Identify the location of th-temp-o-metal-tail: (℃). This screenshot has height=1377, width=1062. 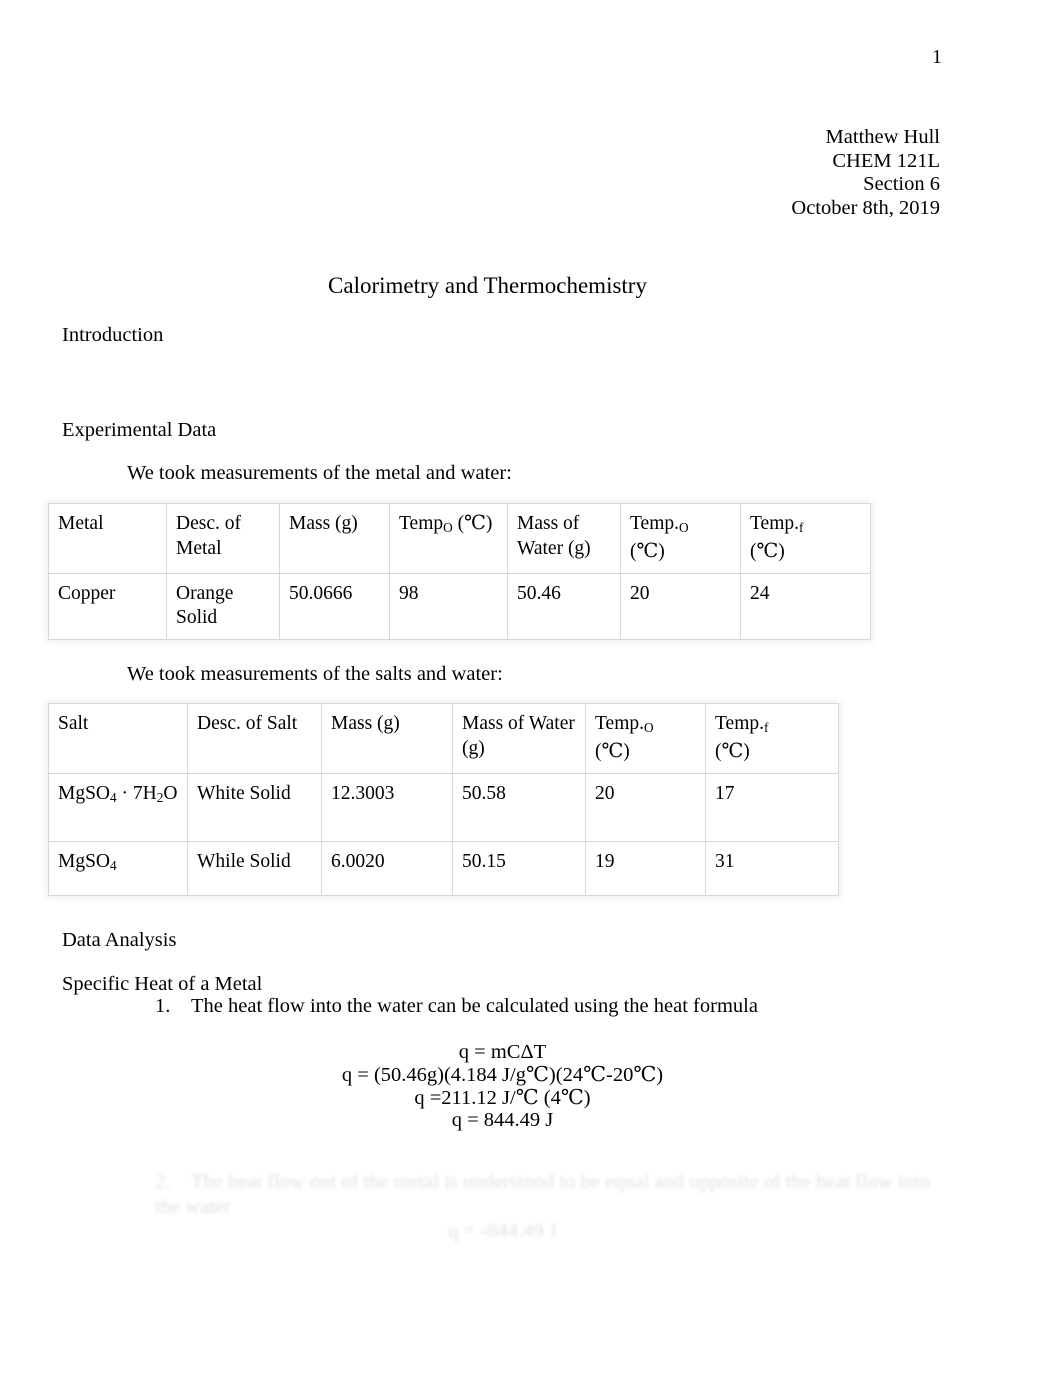
(472, 523).